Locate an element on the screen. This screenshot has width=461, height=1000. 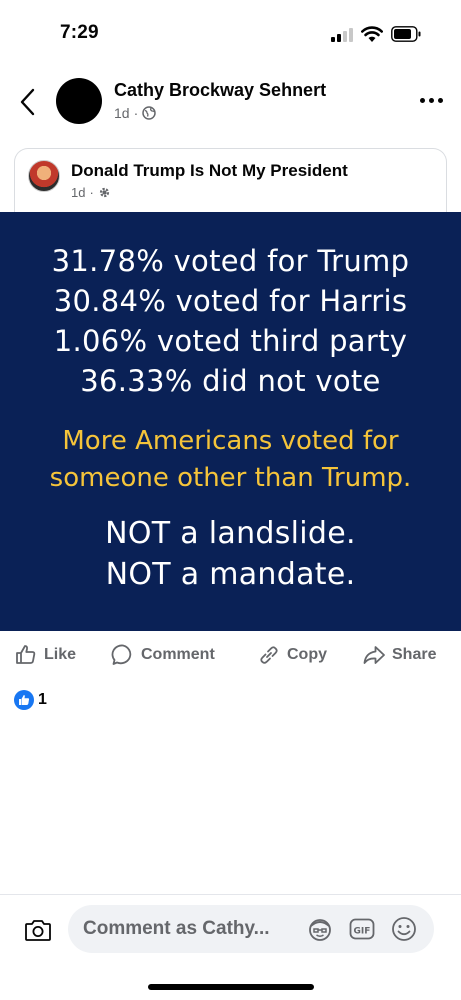
more-options-icon is located at coordinates (432, 100).